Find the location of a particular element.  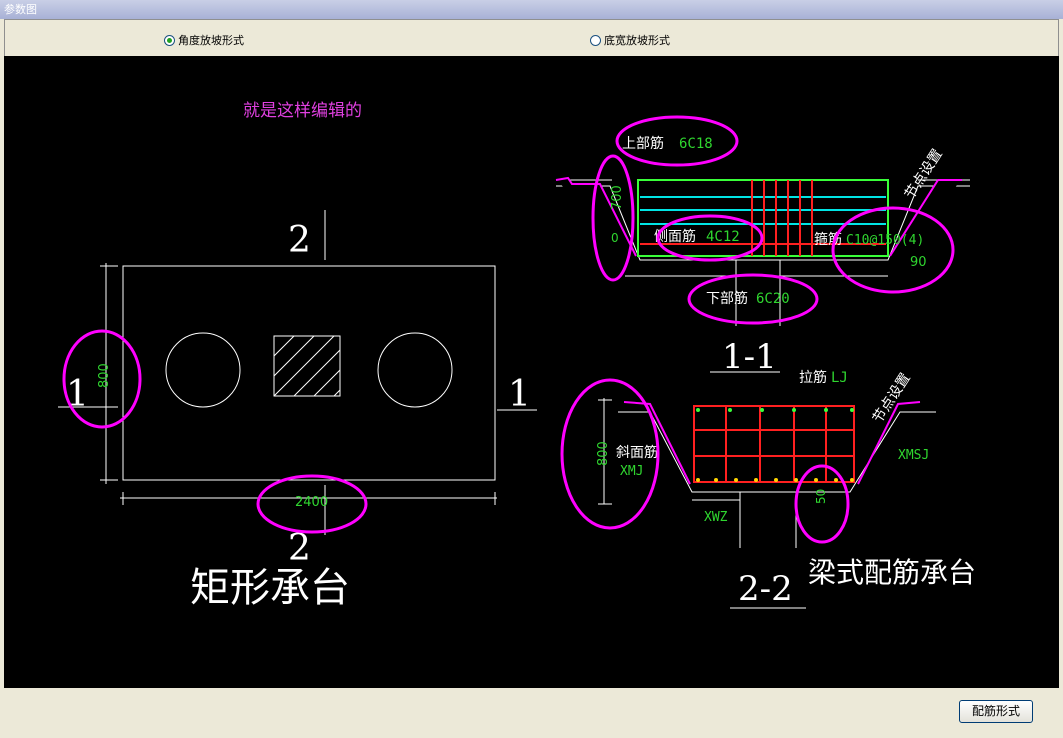

radio-width-slope-label: 底宽放坡形式 is located at coordinates (637, 40).